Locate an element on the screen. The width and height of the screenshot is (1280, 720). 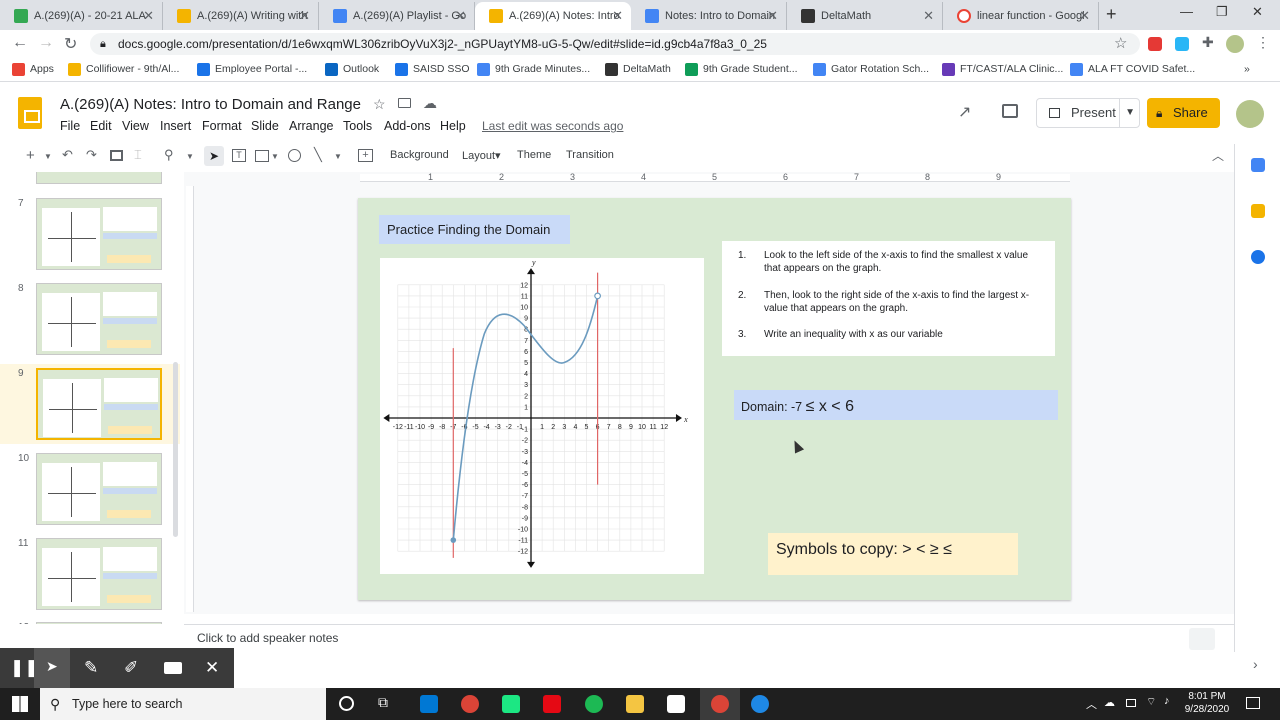
chevron-right-icon: › is located at coordinates (1255, 664).